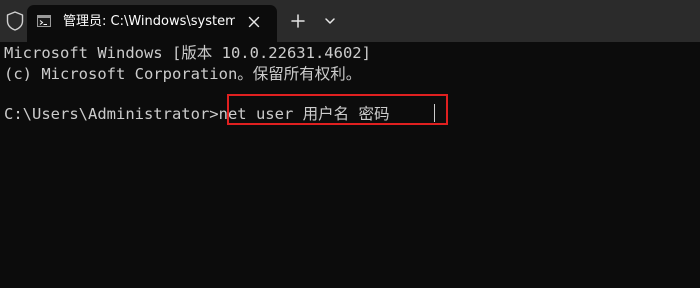  Describe the element at coordinates (254, 22) in the screenshot. I see `close-icon` at that location.